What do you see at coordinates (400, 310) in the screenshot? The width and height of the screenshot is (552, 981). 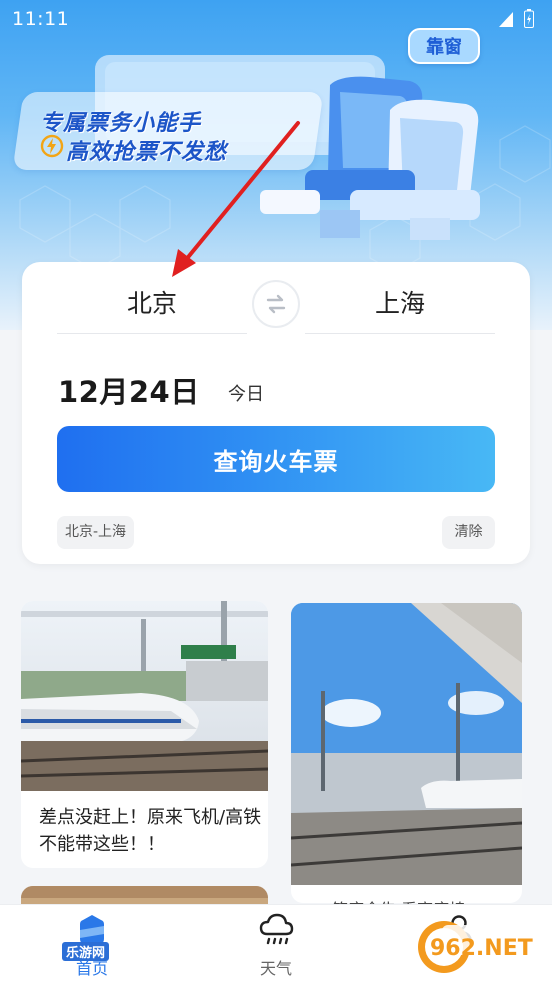 I see `arrival-city: 上海` at bounding box center [400, 310].